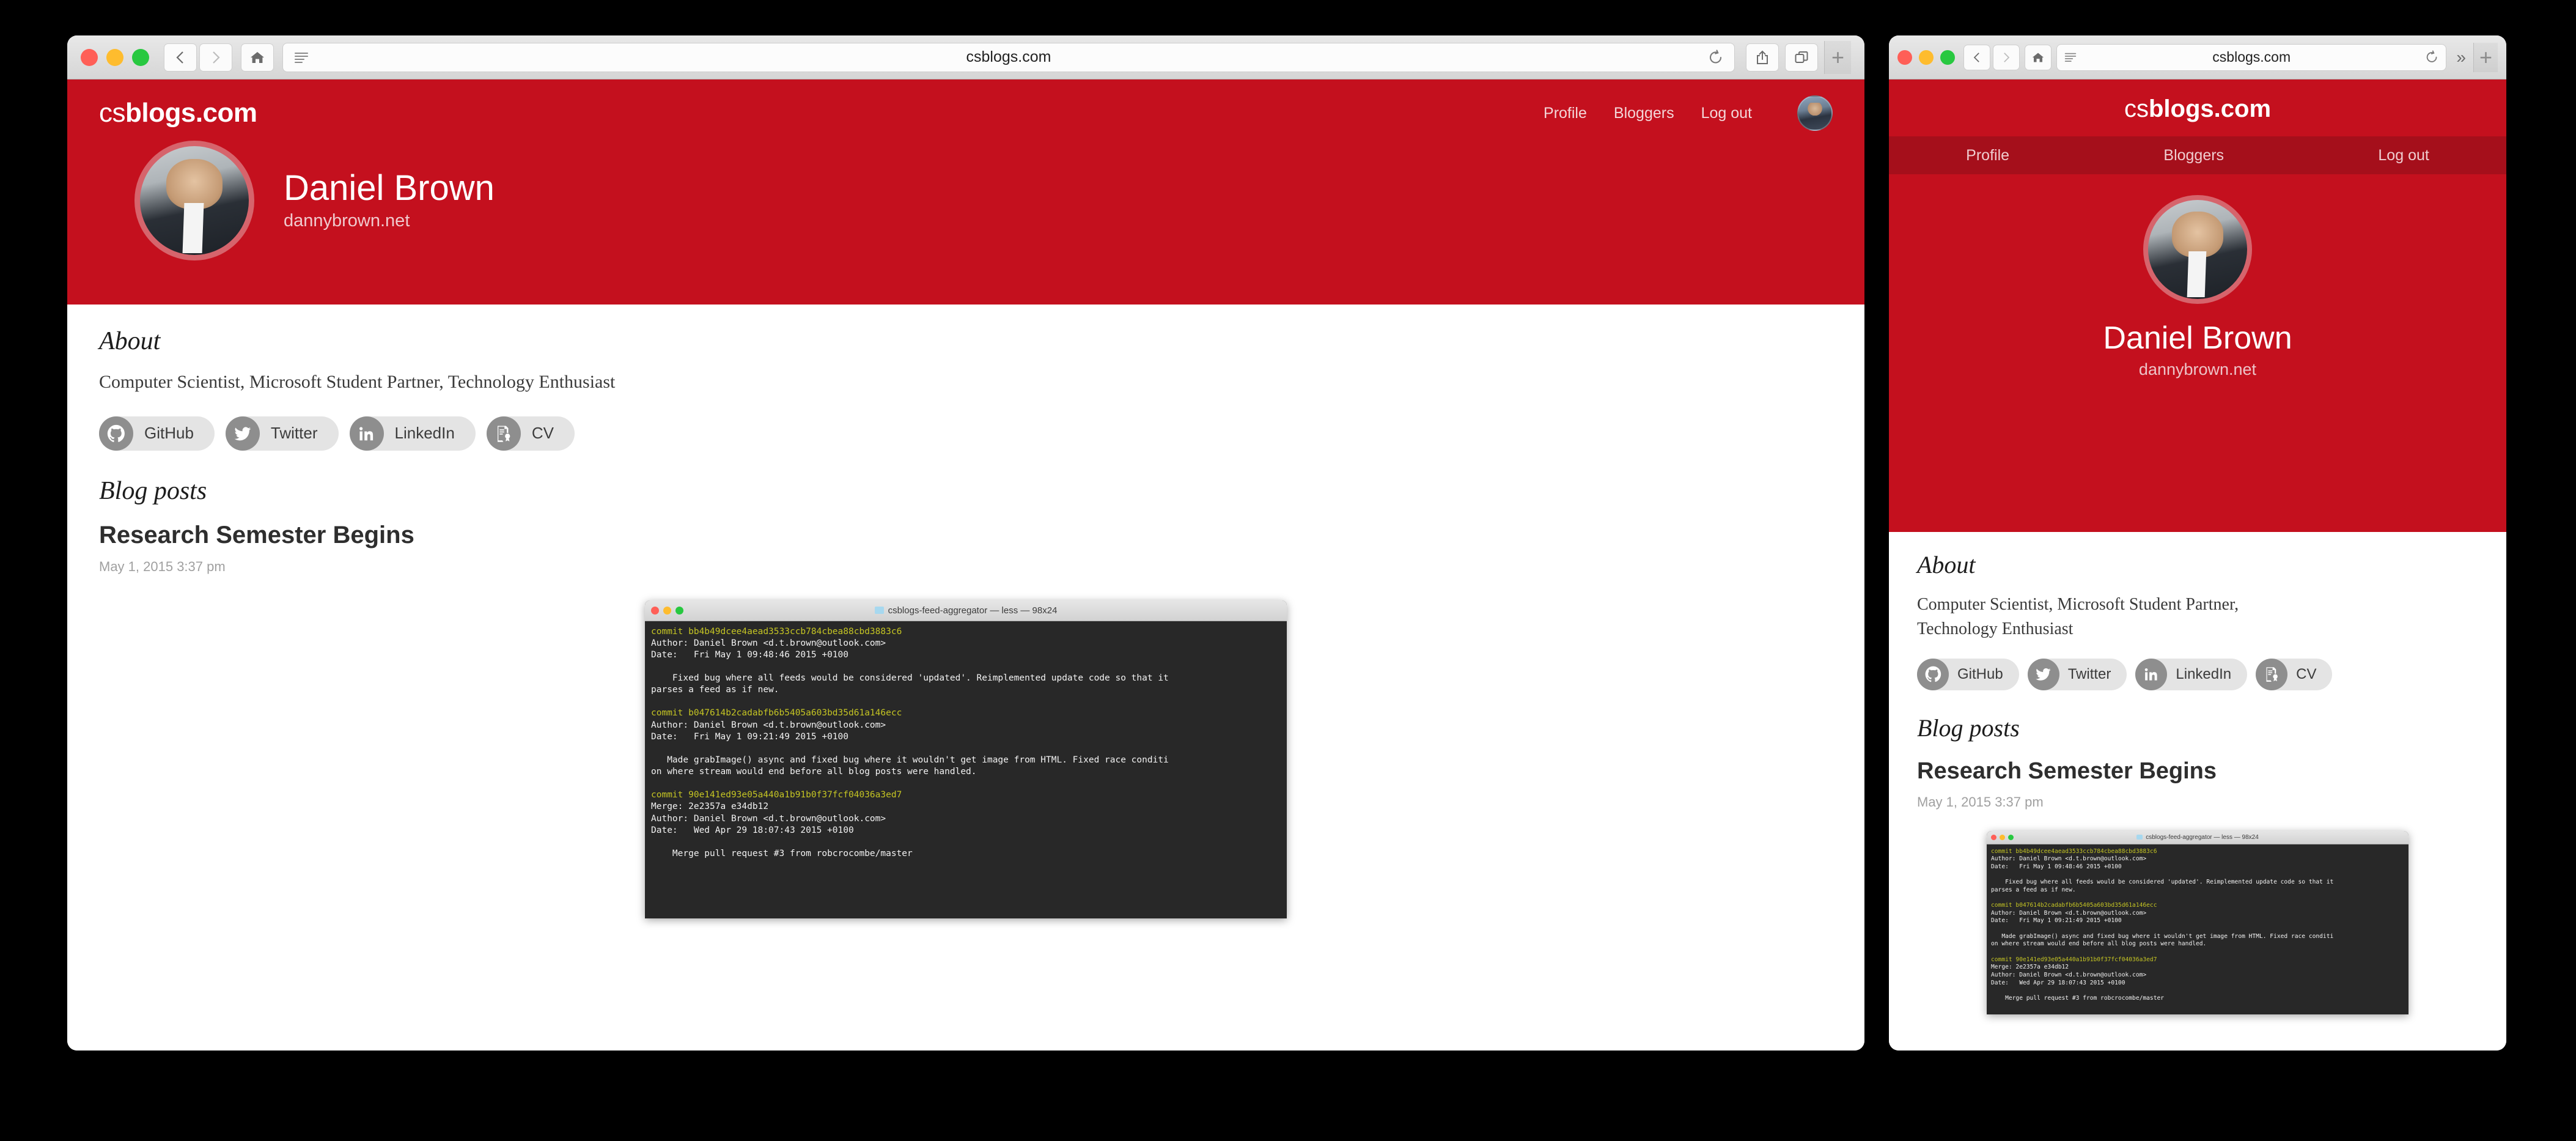 This screenshot has width=2576, height=1141. I want to click on mobile-logo-wrap: csblogs.com, so click(2197, 101).